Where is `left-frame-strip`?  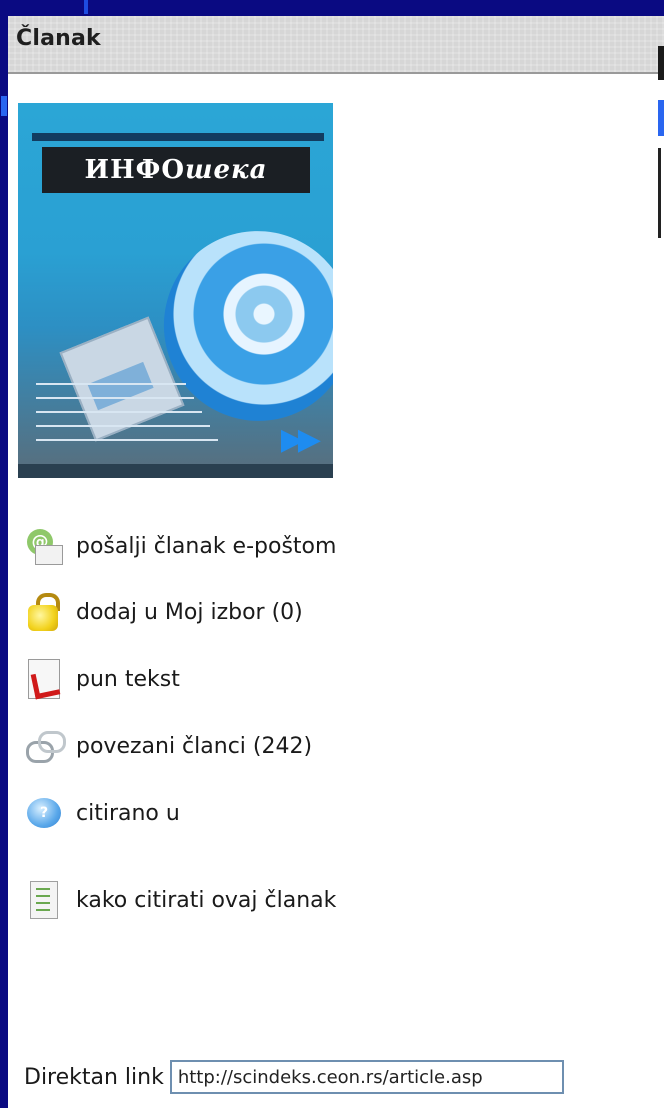
left-frame-strip is located at coordinates (4, 602).